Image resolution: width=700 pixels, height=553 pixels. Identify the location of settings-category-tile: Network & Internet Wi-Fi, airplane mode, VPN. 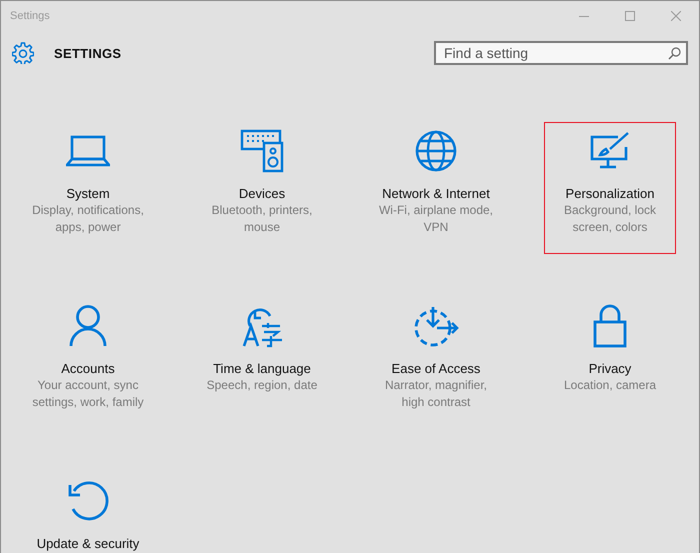
(436, 188).